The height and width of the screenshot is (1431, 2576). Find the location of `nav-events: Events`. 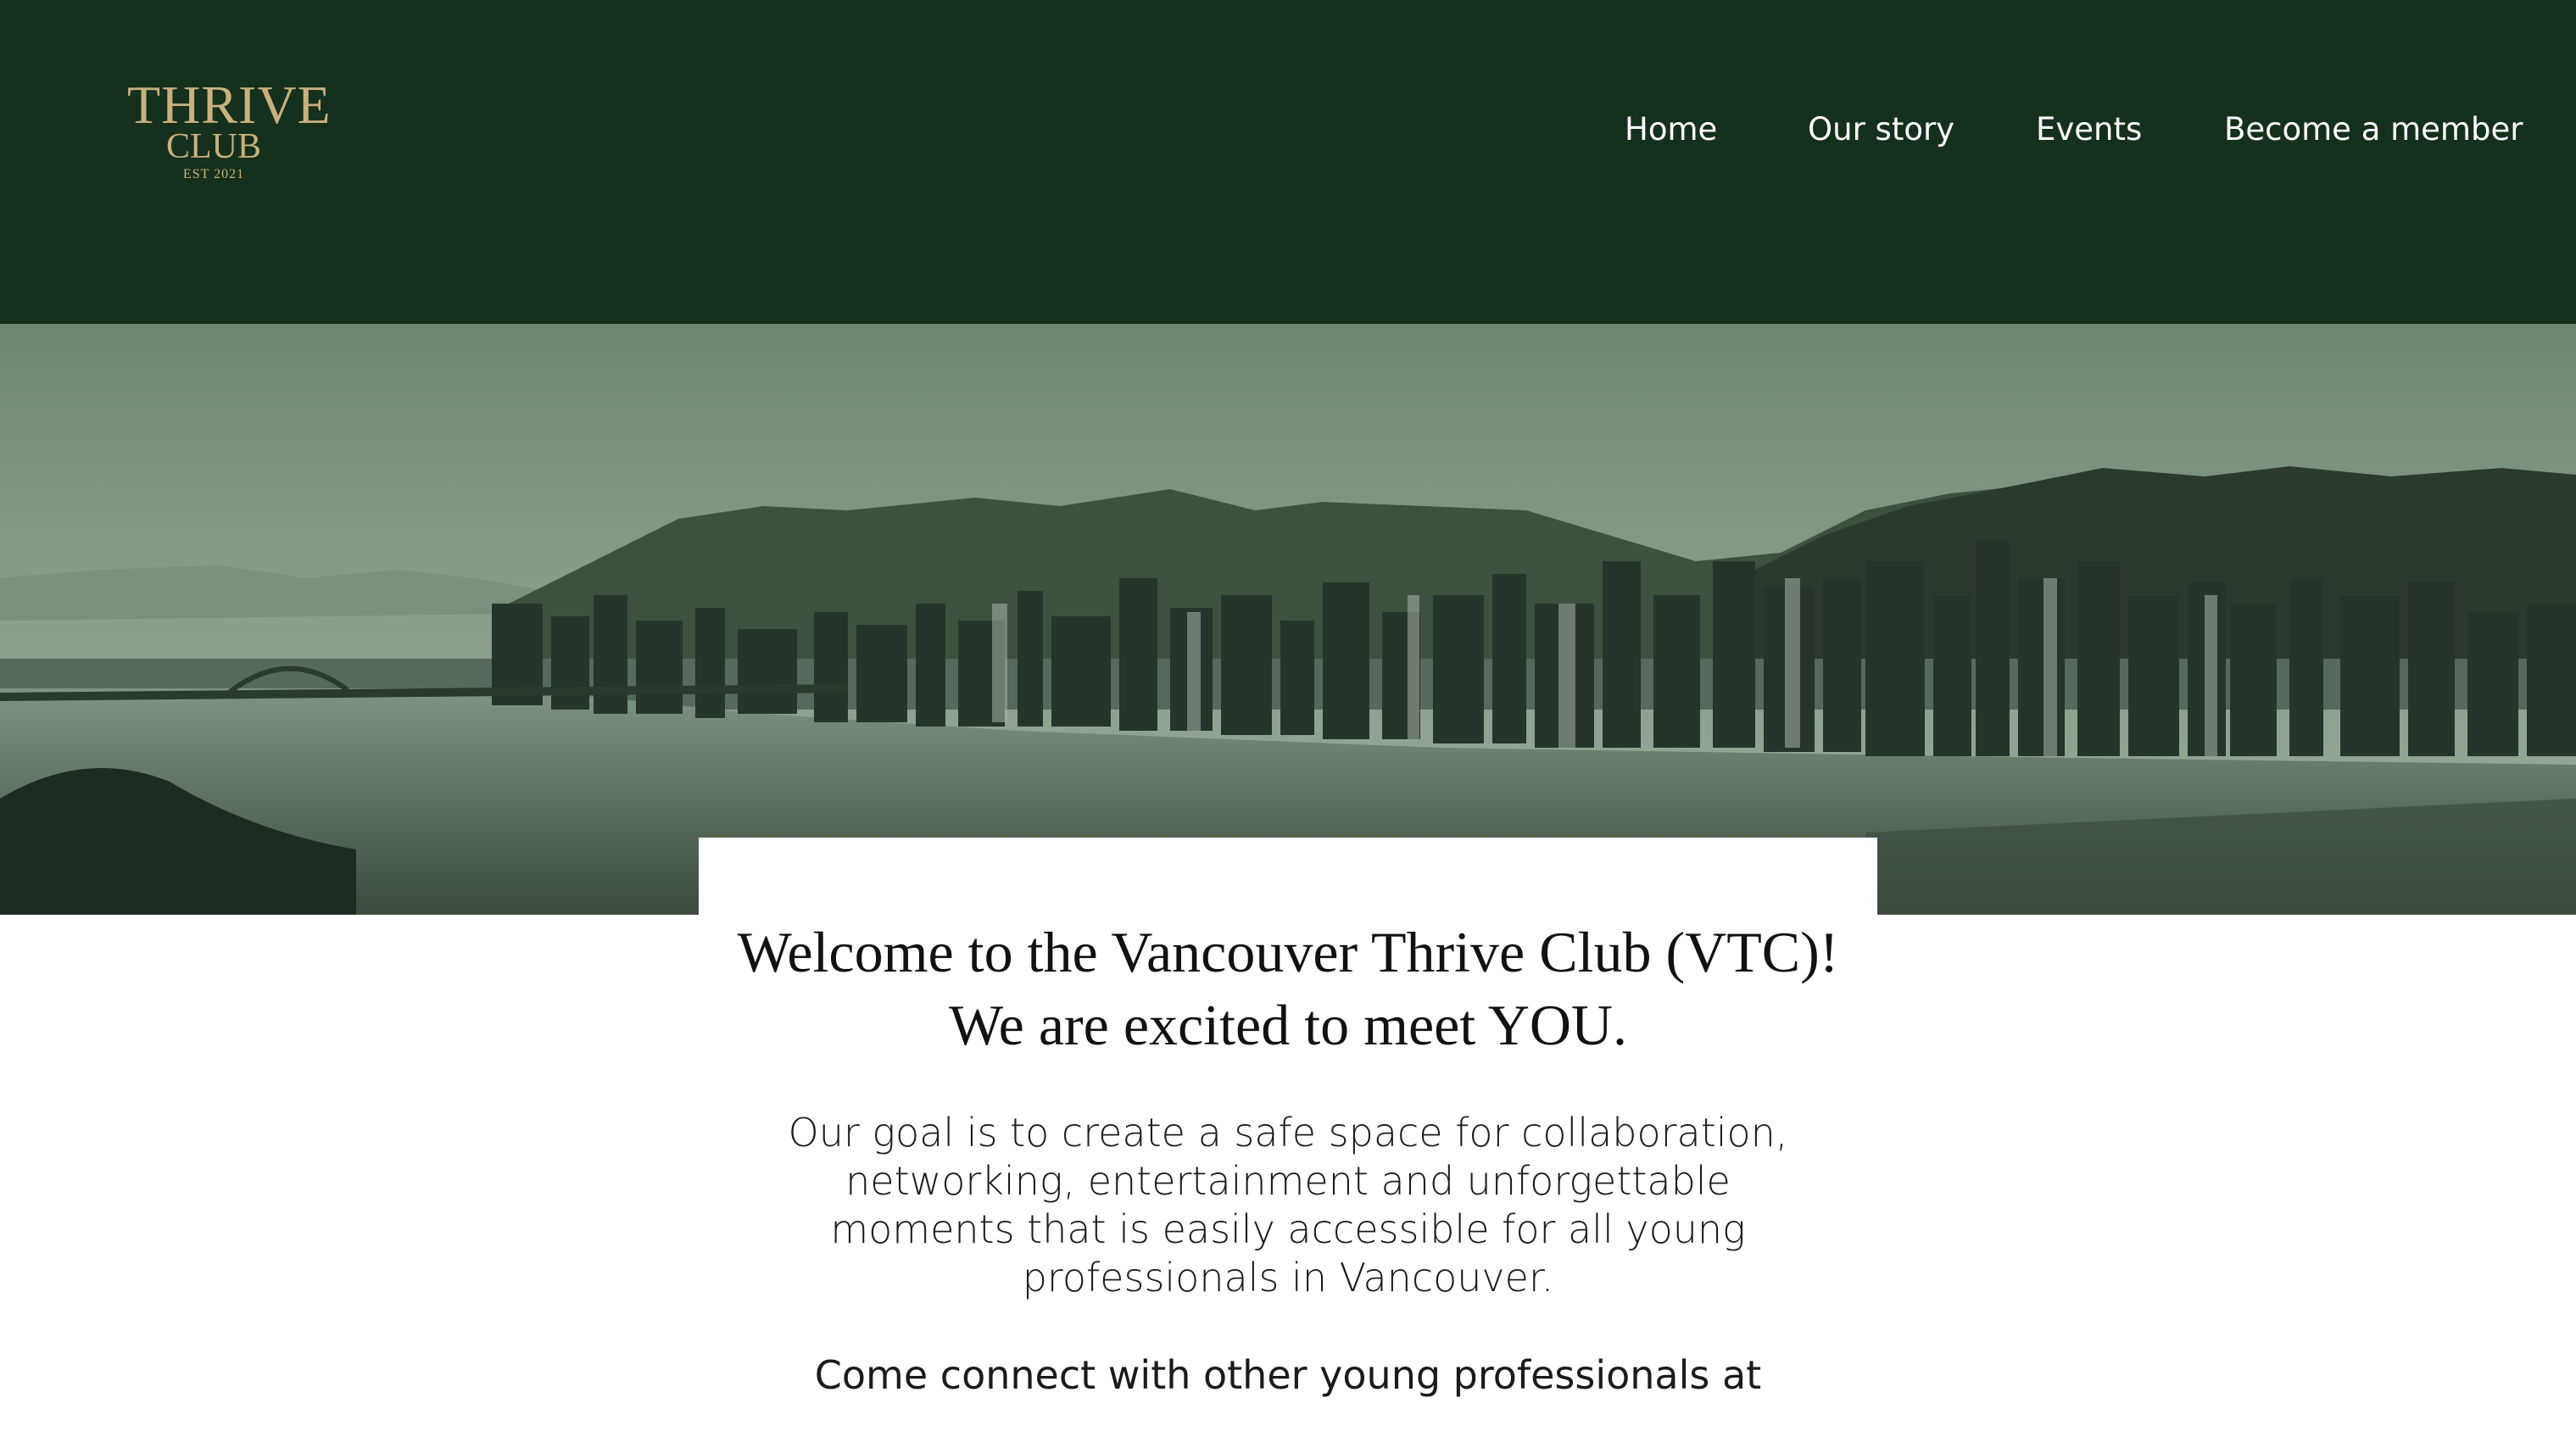

nav-events: Events is located at coordinates (2089, 130).